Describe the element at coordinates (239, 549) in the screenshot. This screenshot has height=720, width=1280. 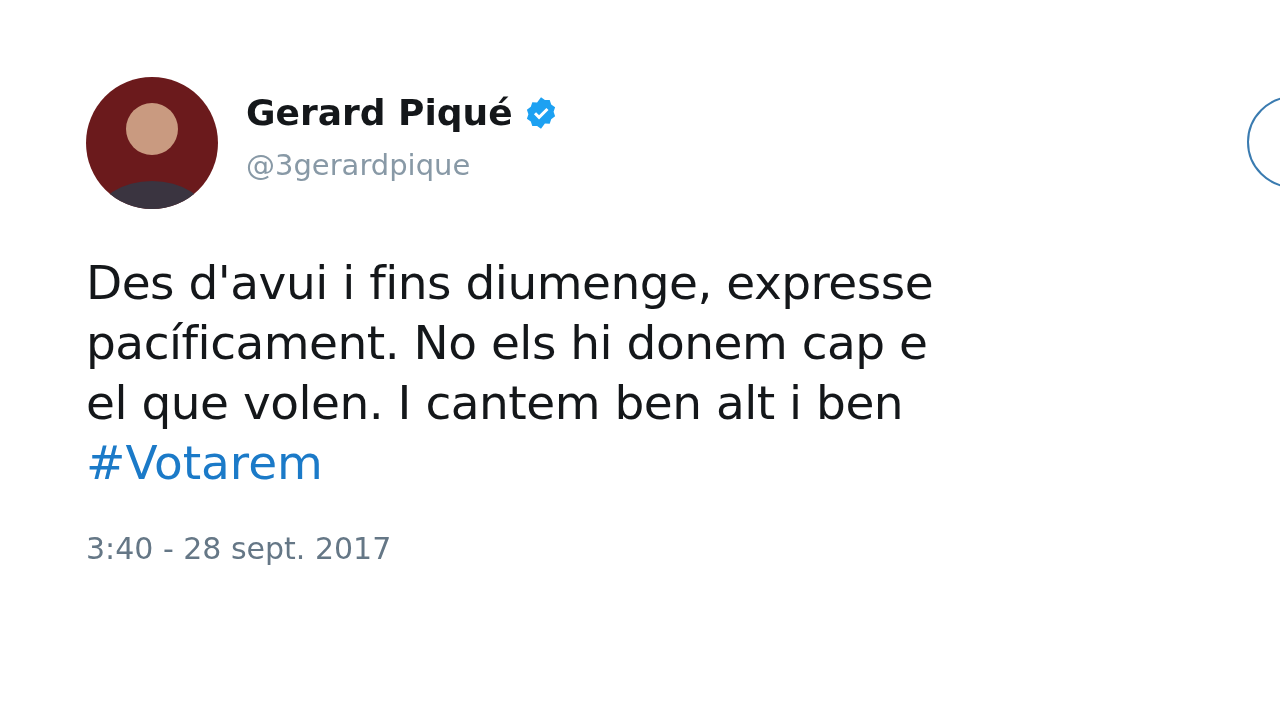
I see `tweet-timestamp: 3:40 - 28 sept. 2017` at that location.